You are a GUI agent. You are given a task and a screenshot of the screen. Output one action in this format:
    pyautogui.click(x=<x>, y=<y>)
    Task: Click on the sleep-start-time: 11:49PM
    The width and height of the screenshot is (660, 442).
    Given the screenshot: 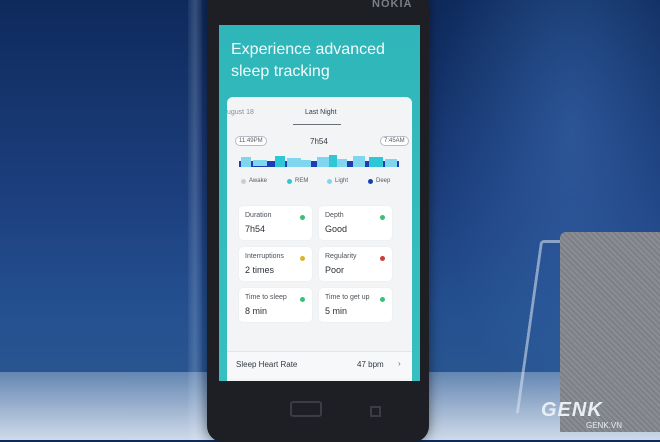 What is the action you would take?
    pyautogui.click(x=251, y=141)
    